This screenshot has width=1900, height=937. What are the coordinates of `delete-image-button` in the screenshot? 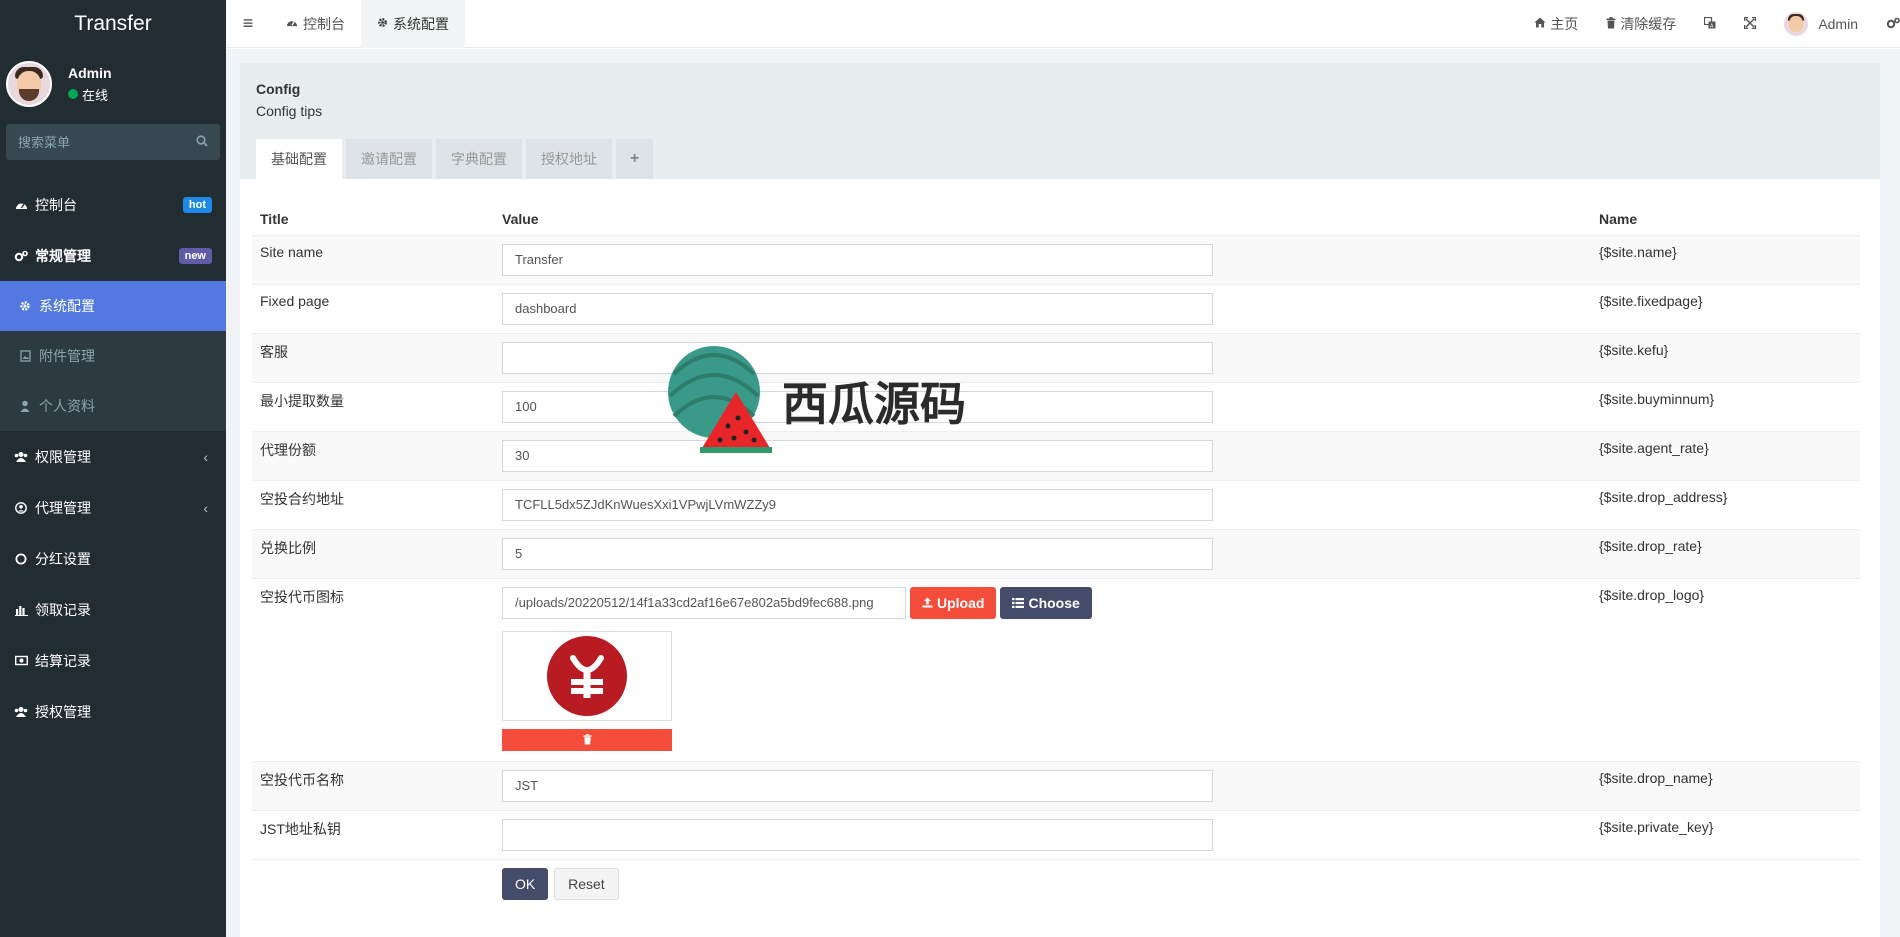 It's located at (587, 739).